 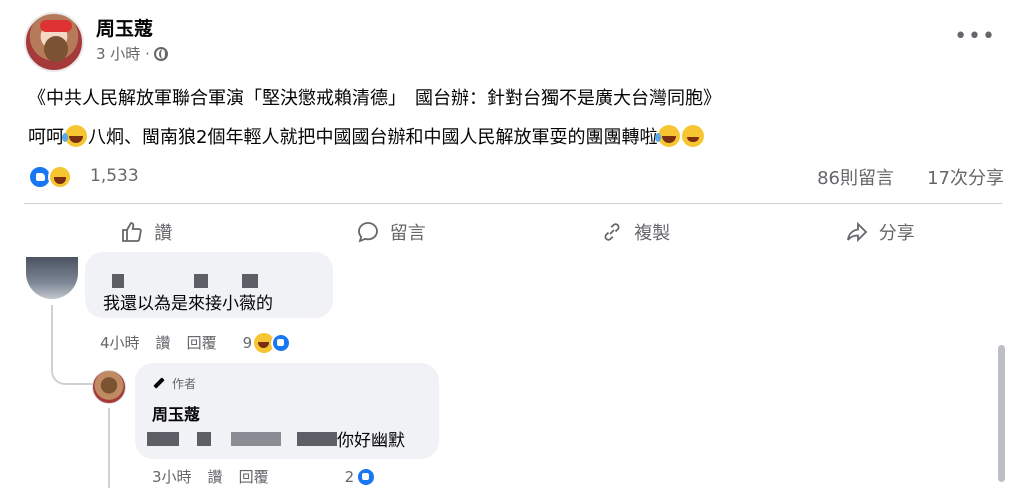 What do you see at coordinates (652, 233) in the screenshot?
I see `copy-label: 複製` at bounding box center [652, 233].